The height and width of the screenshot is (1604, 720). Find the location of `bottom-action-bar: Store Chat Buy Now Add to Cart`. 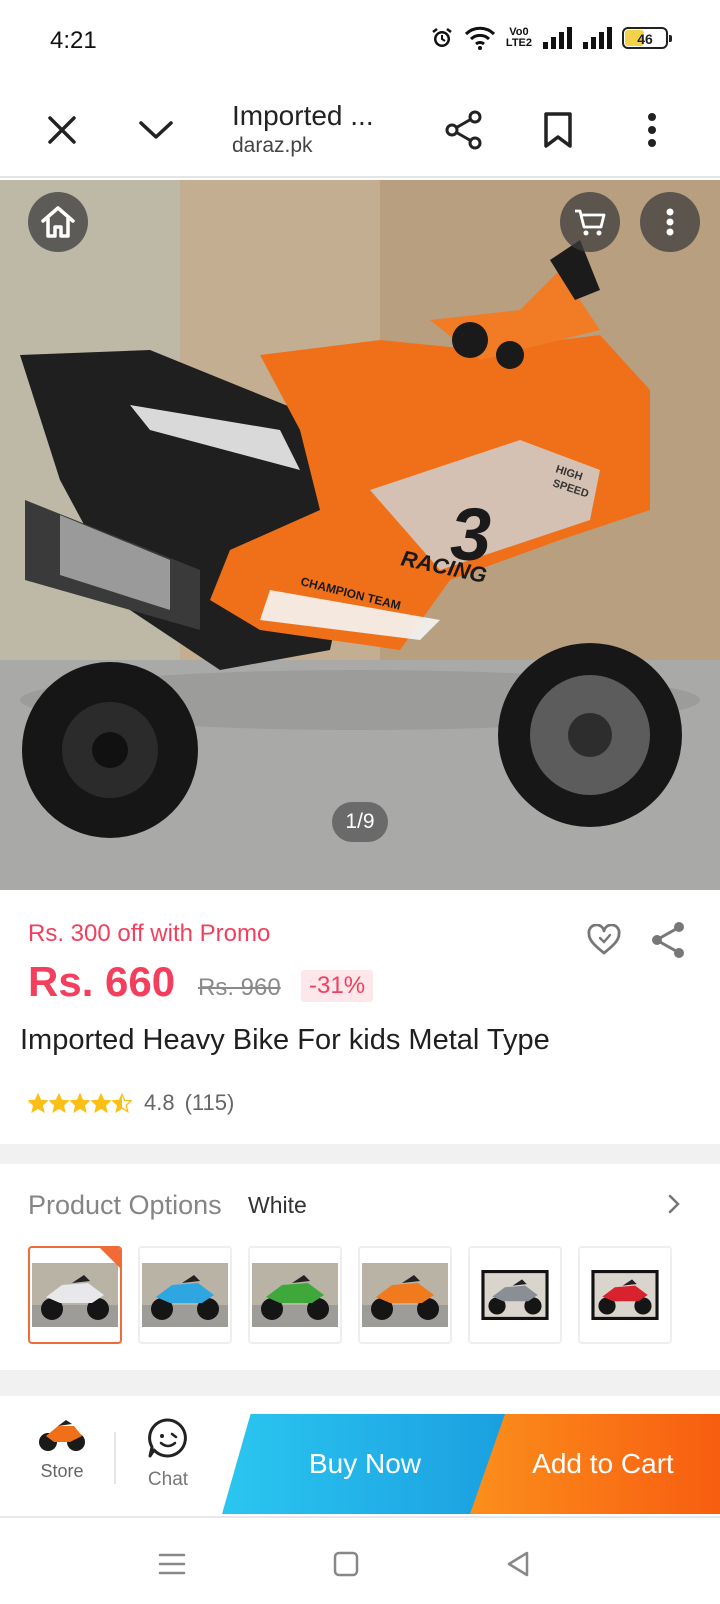

bottom-action-bar: Store Chat Buy Now Add to Cart is located at coordinates (360, 1456).